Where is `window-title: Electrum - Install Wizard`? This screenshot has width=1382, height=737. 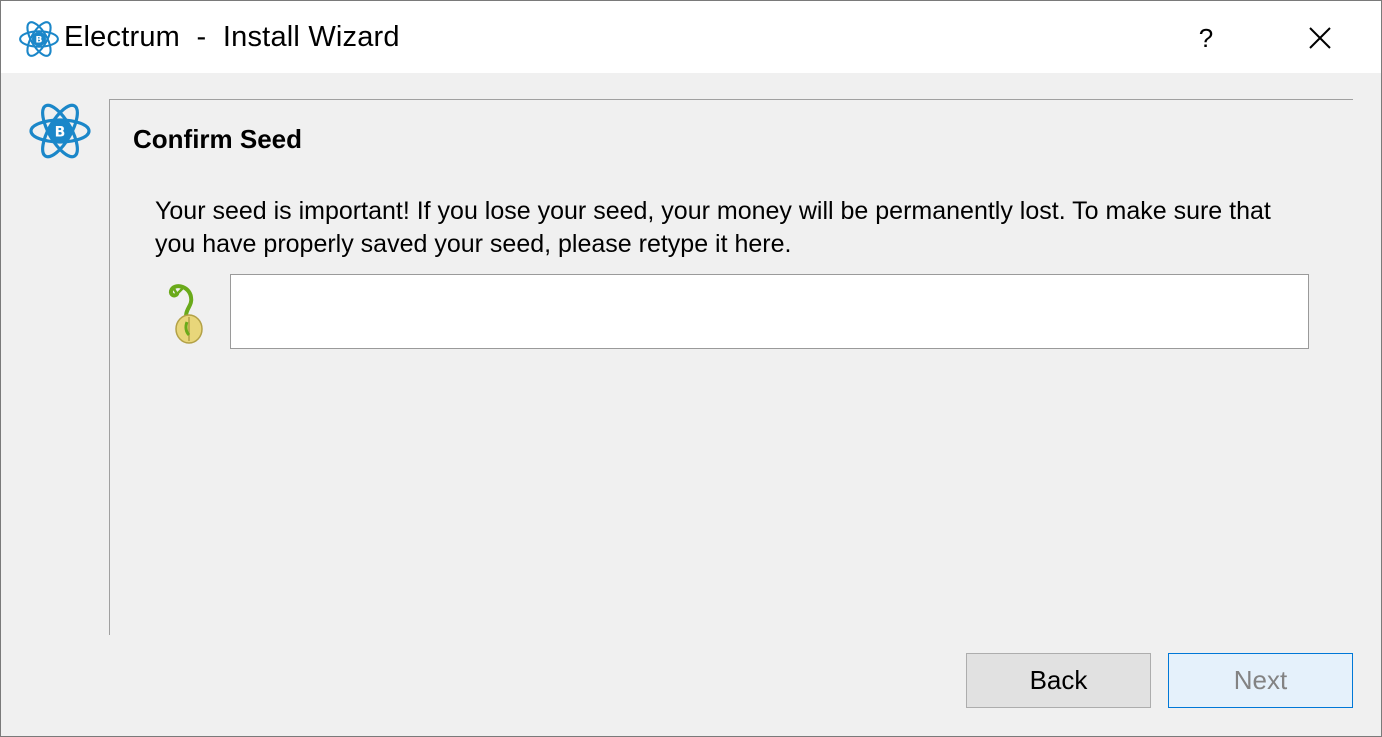
window-title: Electrum - Install Wizard is located at coordinates (232, 37).